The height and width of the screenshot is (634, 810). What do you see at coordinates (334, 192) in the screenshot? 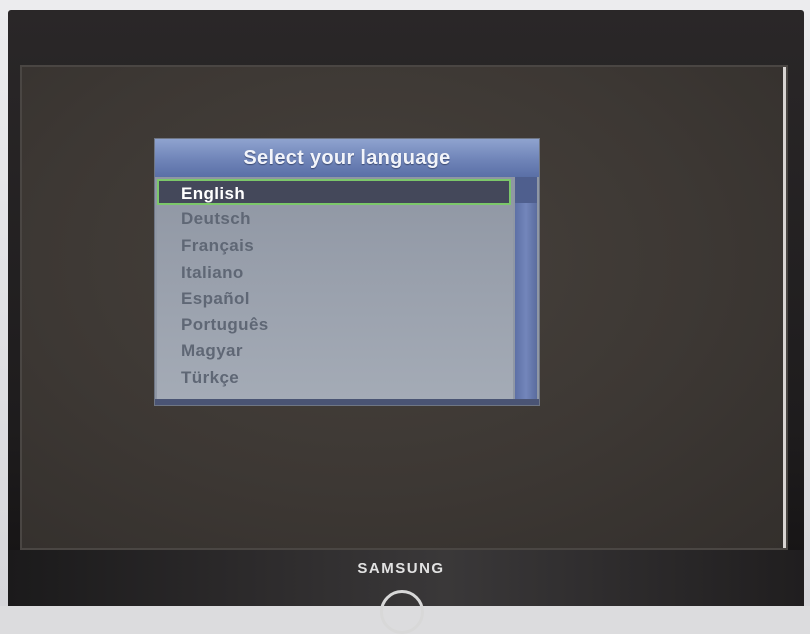
I see `language-option-english: English` at bounding box center [334, 192].